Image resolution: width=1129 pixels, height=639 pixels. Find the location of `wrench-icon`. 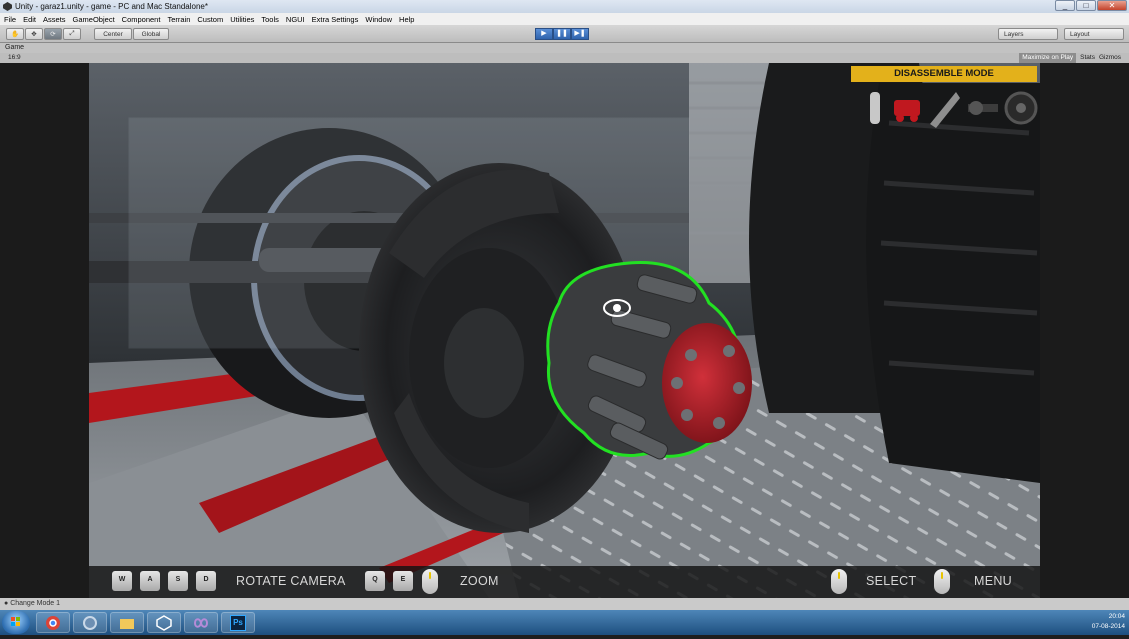

wrench-icon is located at coordinates (875, 108).